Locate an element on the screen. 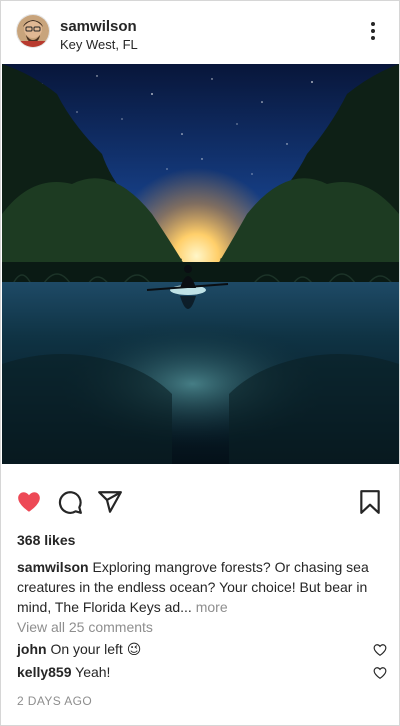 This screenshot has height=726, width=400. bookmark-icon is located at coordinates (370, 502).